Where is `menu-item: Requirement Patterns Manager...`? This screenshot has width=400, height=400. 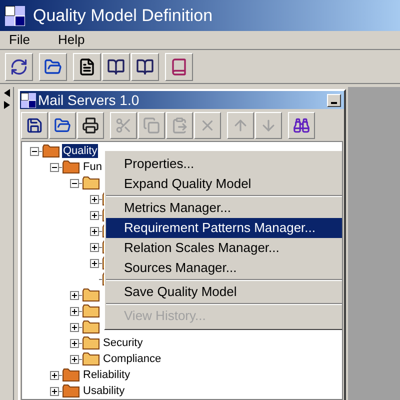
menu-item: Requirement Patterns Manager... is located at coordinates (224, 228).